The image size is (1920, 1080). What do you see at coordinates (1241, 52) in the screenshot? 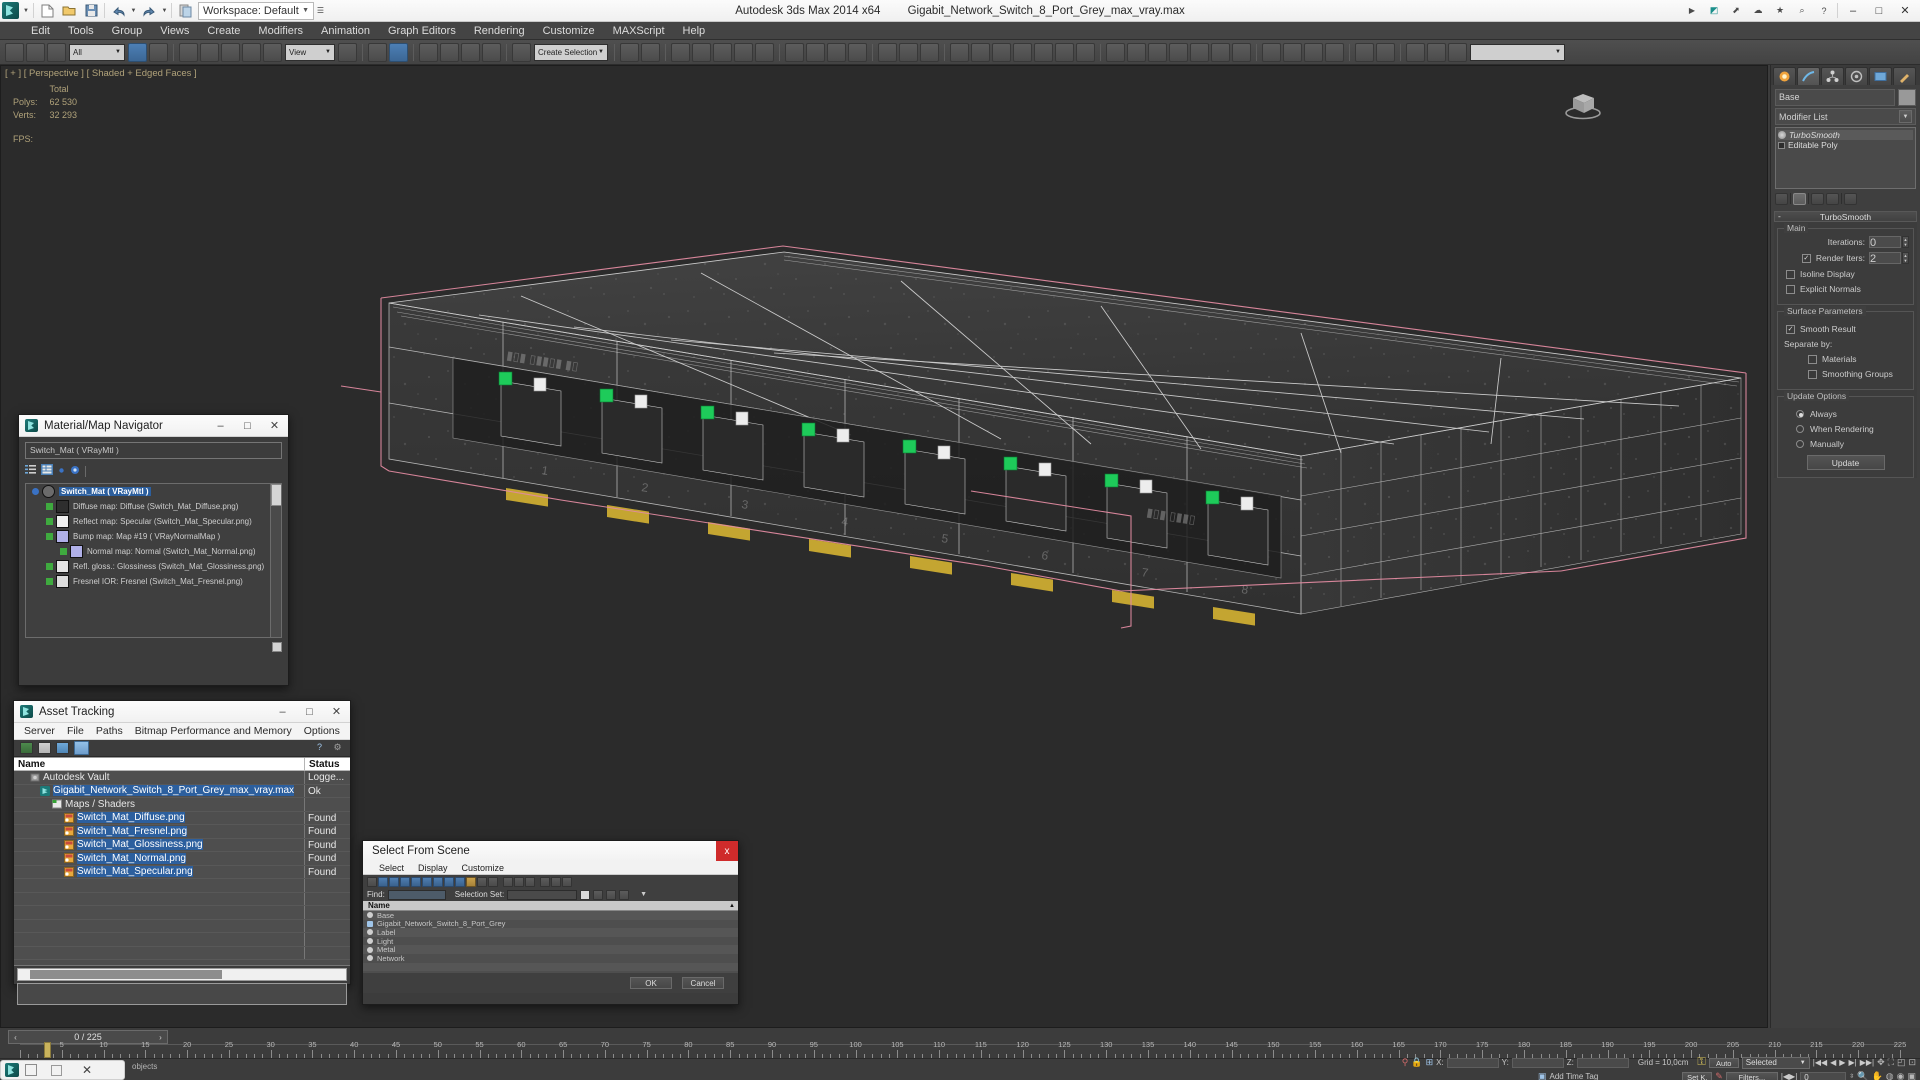
I see `vray-ies-icon` at bounding box center [1241, 52].